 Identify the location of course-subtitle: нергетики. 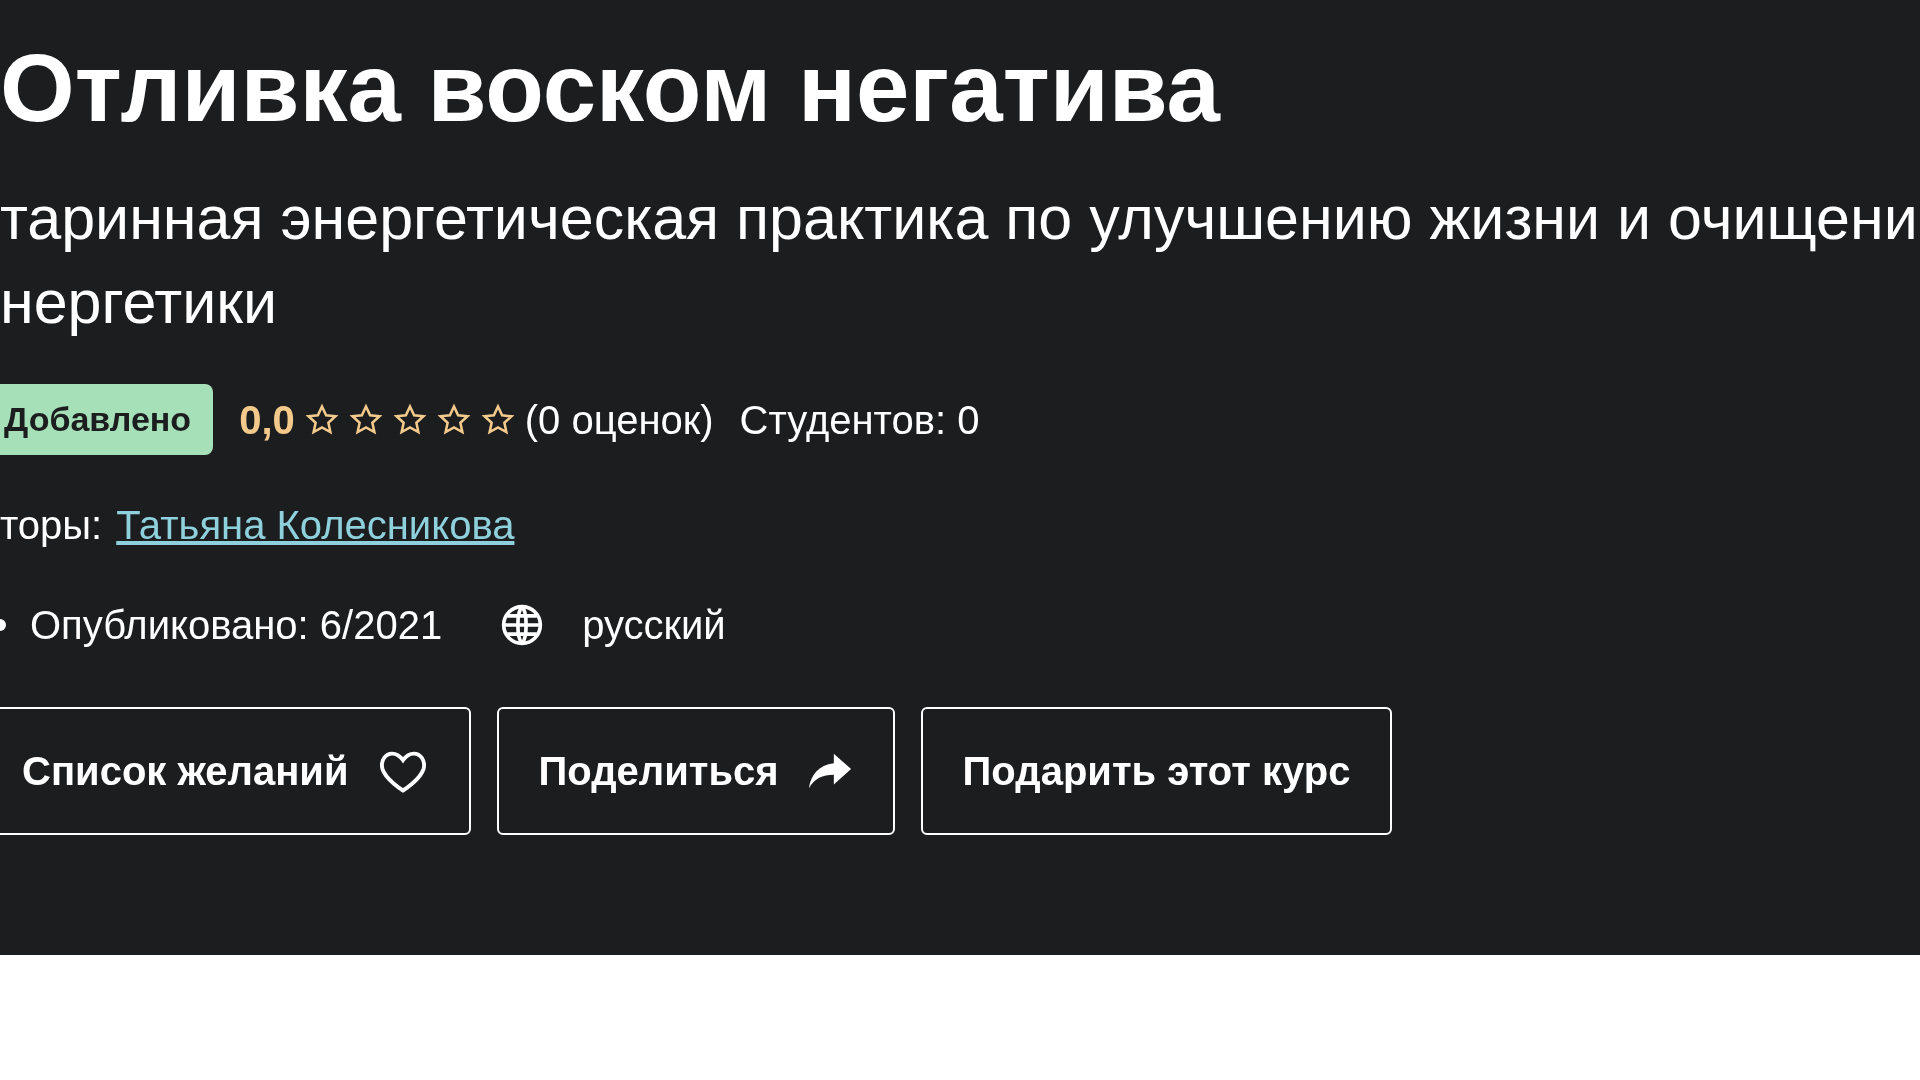
(139, 302).